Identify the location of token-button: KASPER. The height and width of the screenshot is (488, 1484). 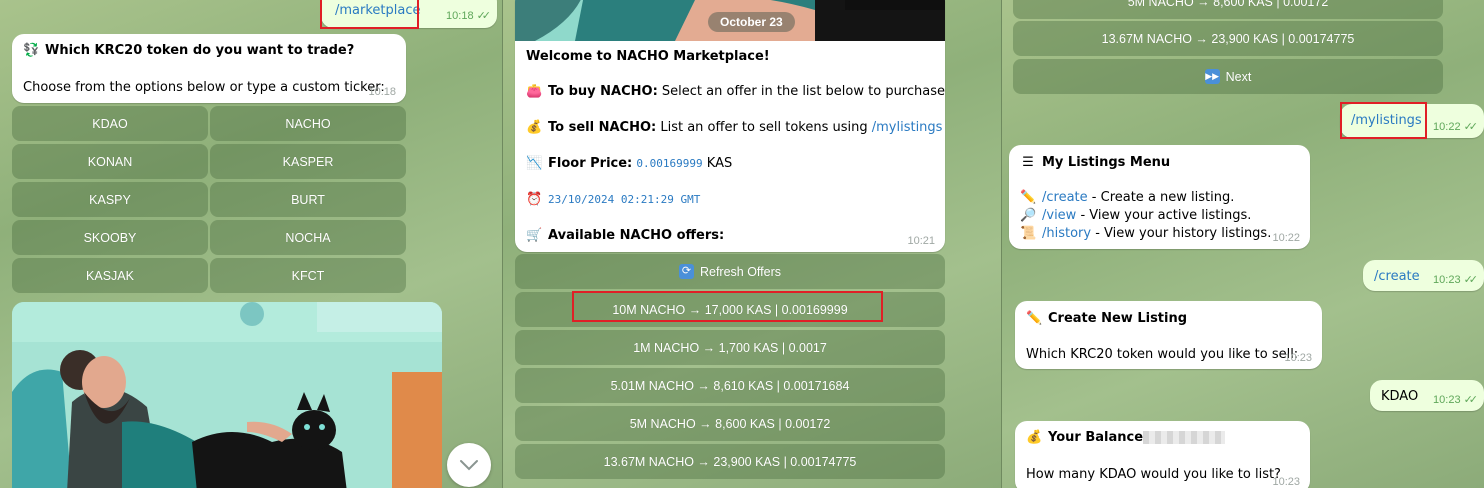
(308, 161).